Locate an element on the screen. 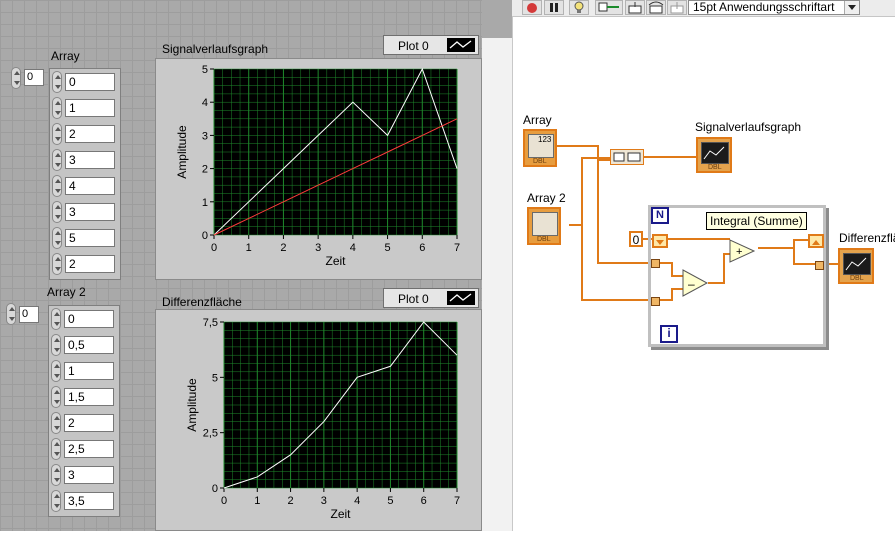 The width and height of the screenshot is (895, 533). shift-register-right is located at coordinates (816, 241).